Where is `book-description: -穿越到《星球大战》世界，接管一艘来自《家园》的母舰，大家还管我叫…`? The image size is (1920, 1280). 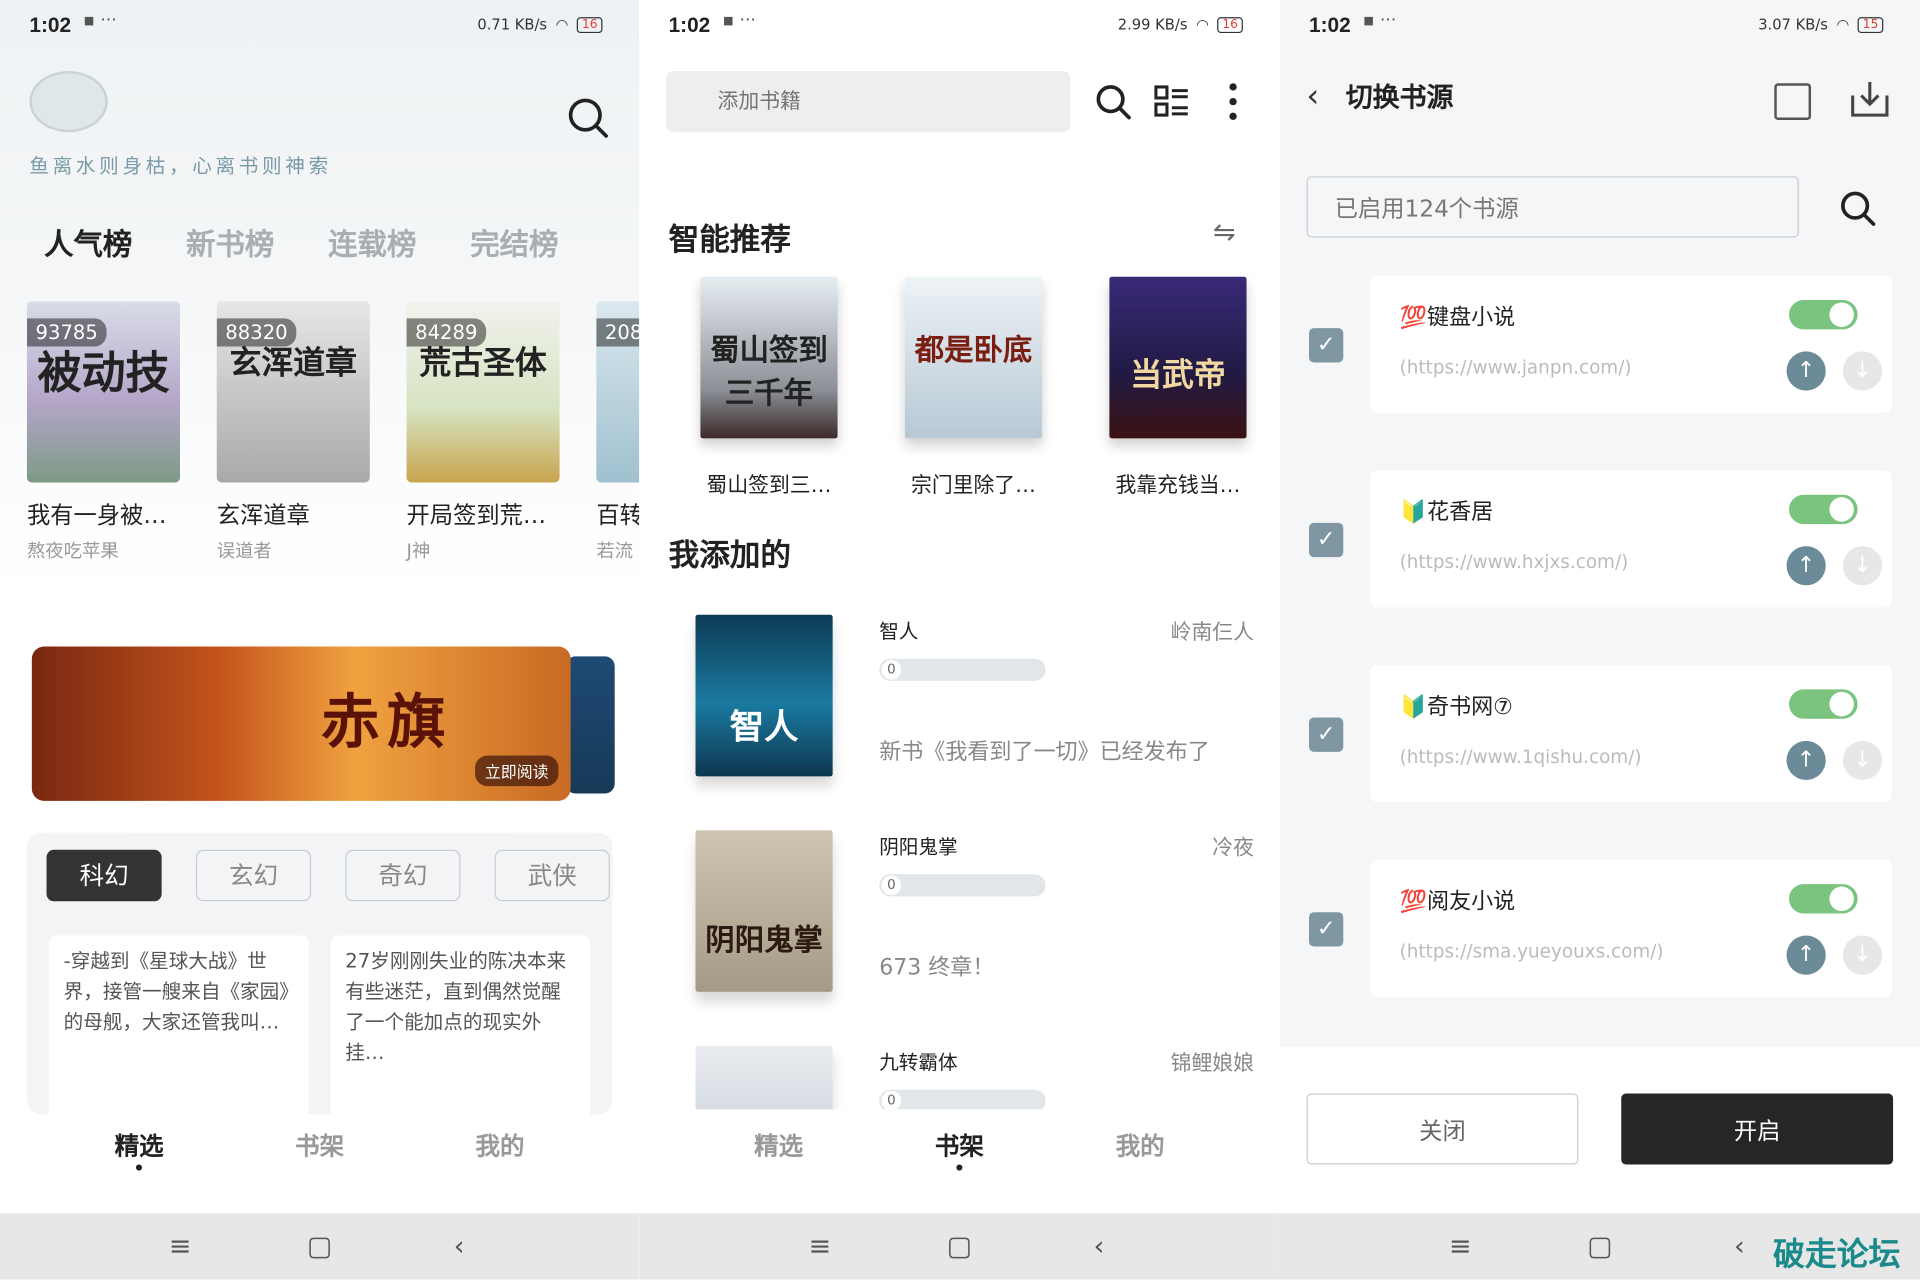 book-description: -穿越到《星球大战》世界，接管一艘来自《家园》的母舰，大家还管我叫… is located at coordinates (178, 1027).